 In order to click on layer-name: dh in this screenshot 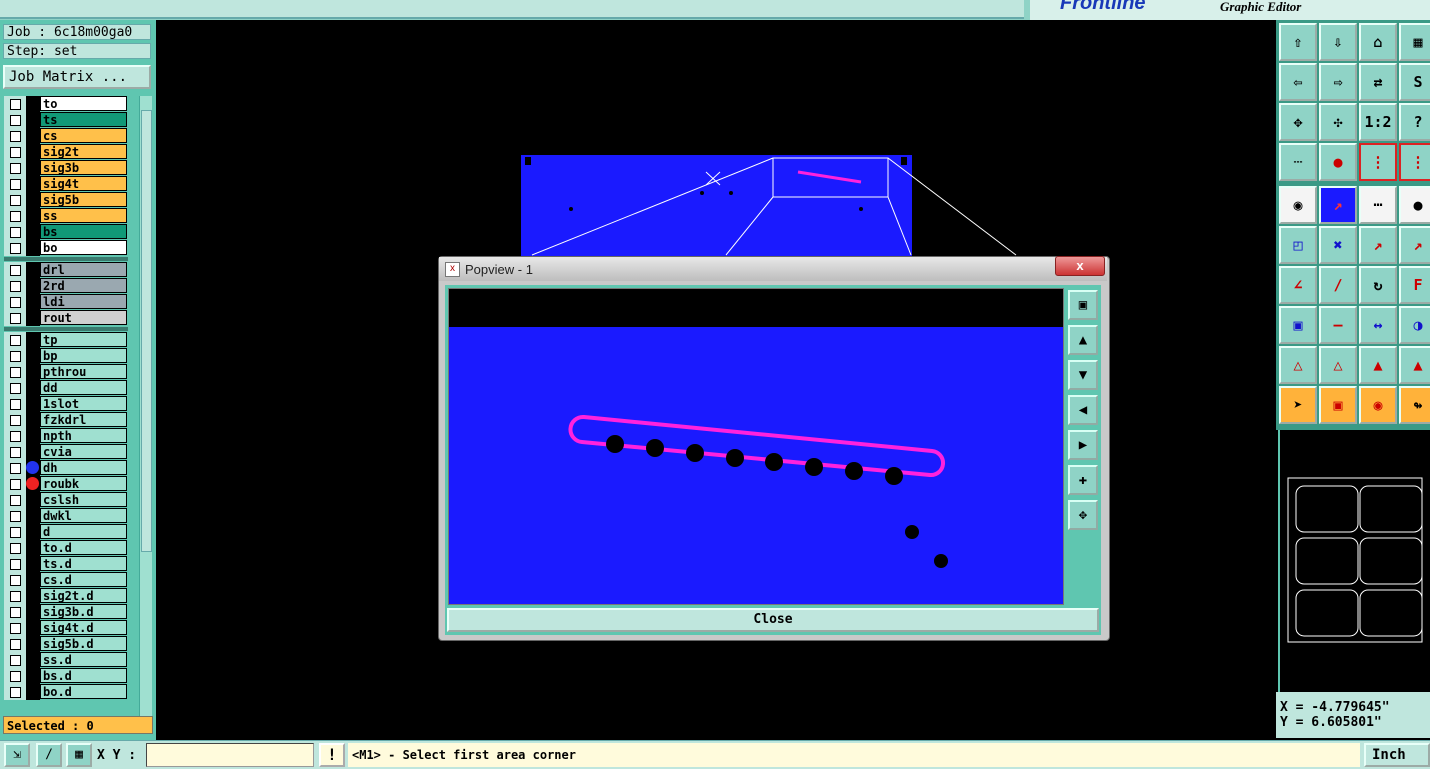, I will do `click(83, 467)`.